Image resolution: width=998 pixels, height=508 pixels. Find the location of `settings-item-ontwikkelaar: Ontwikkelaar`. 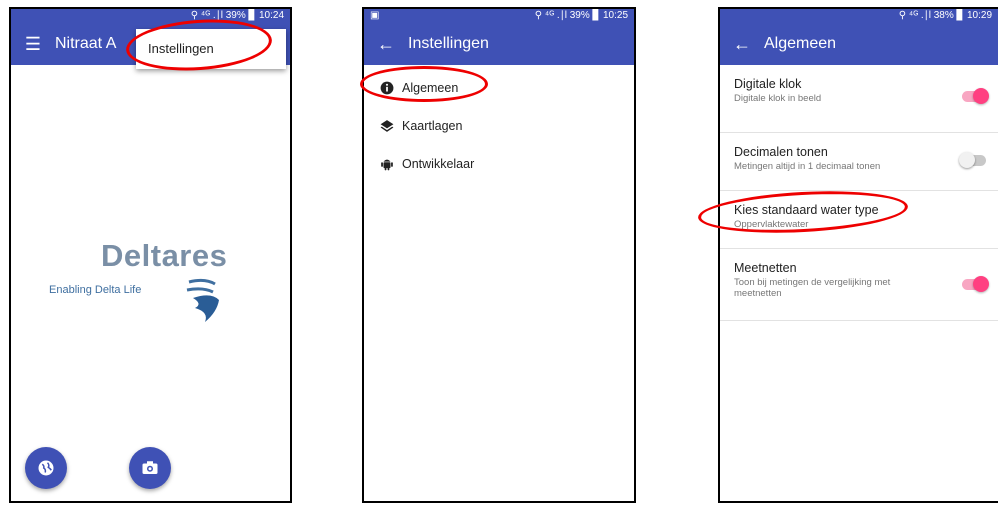

settings-item-ontwikkelaar: Ontwikkelaar is located at coordinates (499, 164).